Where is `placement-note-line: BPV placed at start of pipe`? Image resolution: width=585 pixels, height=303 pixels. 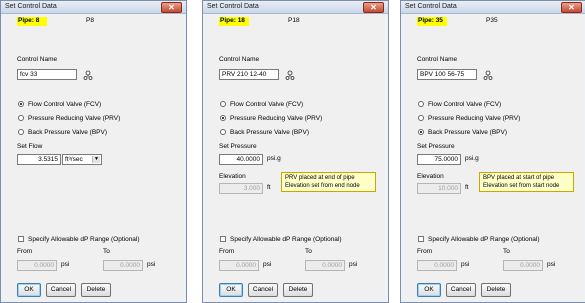 placement-note-line: BPV placed at start of pipe is located at coordinates (519, 178).